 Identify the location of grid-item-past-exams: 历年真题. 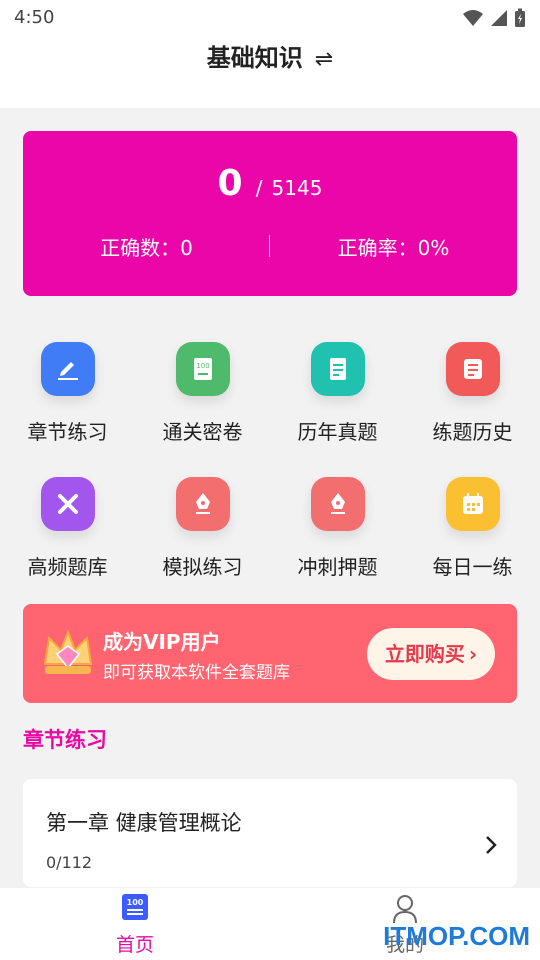
(337, 387).